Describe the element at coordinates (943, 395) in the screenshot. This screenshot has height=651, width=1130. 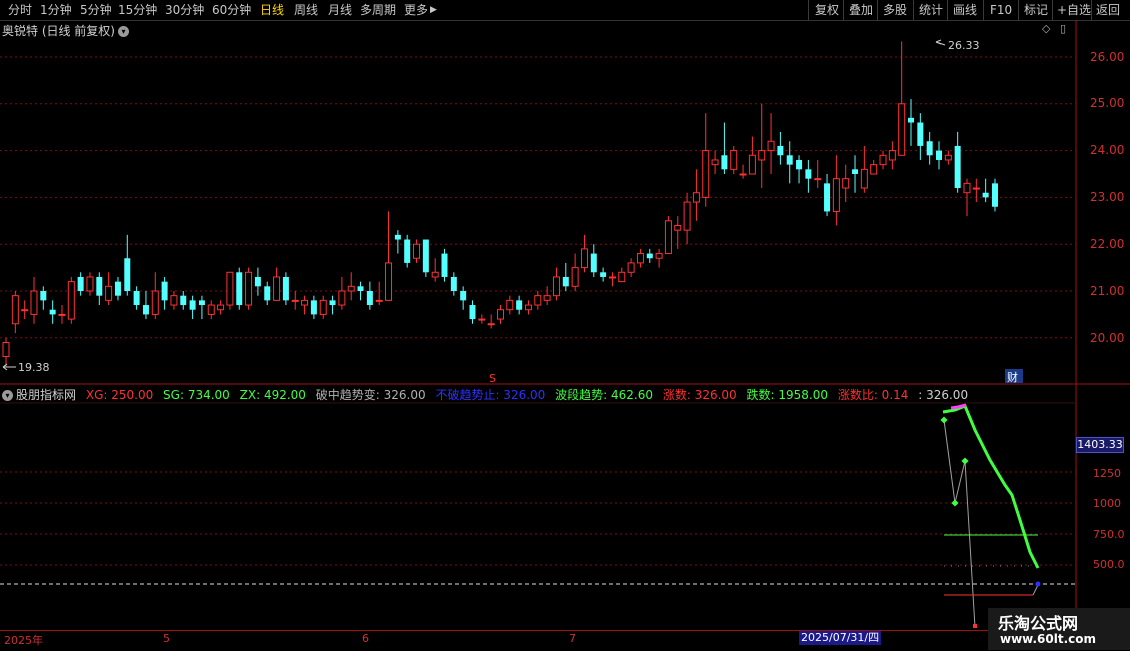
I see `indicator-value-last: : 326.00` at that location.